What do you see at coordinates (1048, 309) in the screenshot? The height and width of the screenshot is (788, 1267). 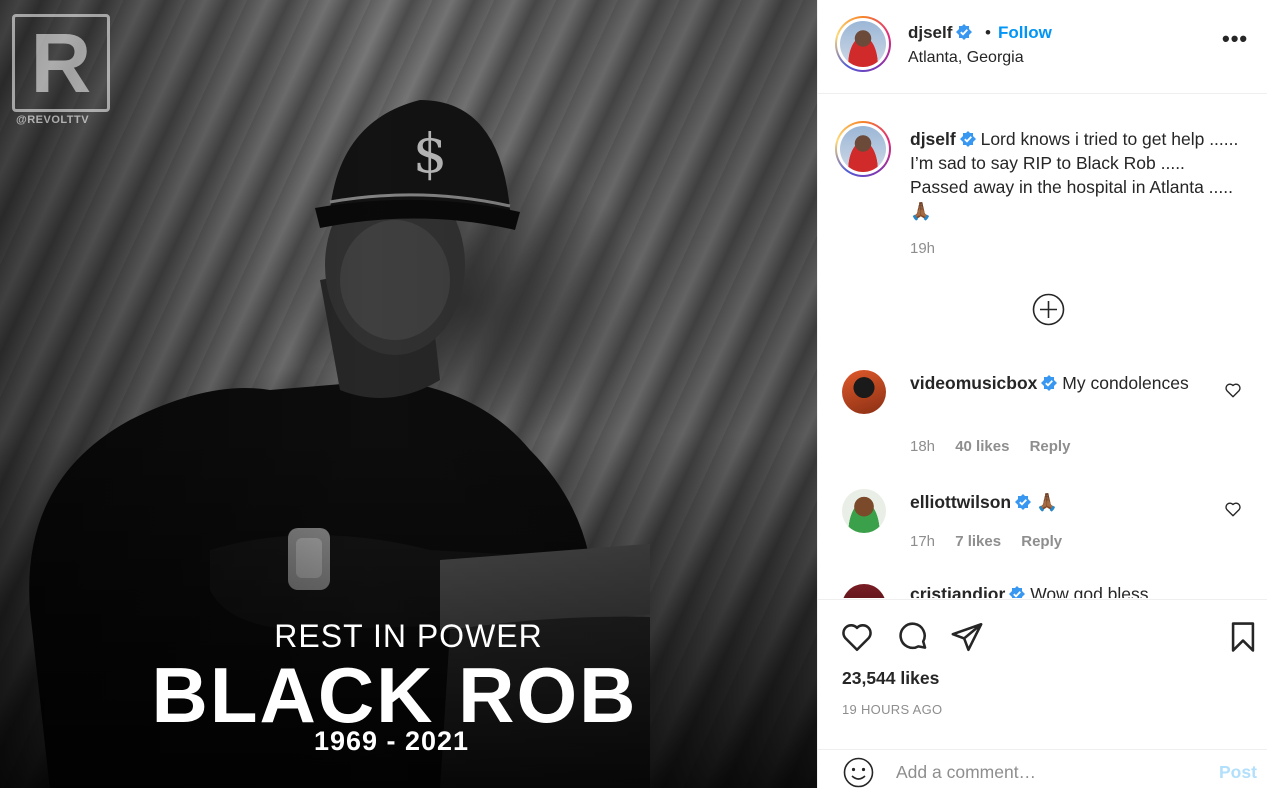 I see `load-more-comments-icon` at bounding box center [1048, 309].